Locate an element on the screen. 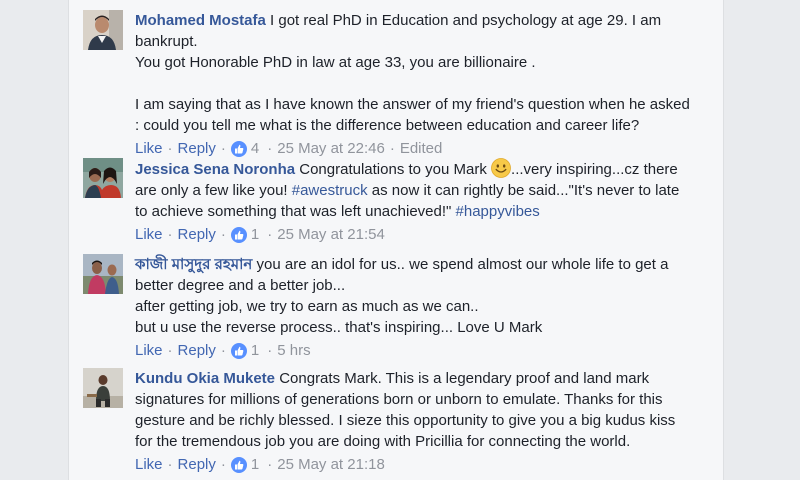 The width and height of the screenshot is (800, 480). comment-text: are only a few like you! is located at coordinates (211, 190).